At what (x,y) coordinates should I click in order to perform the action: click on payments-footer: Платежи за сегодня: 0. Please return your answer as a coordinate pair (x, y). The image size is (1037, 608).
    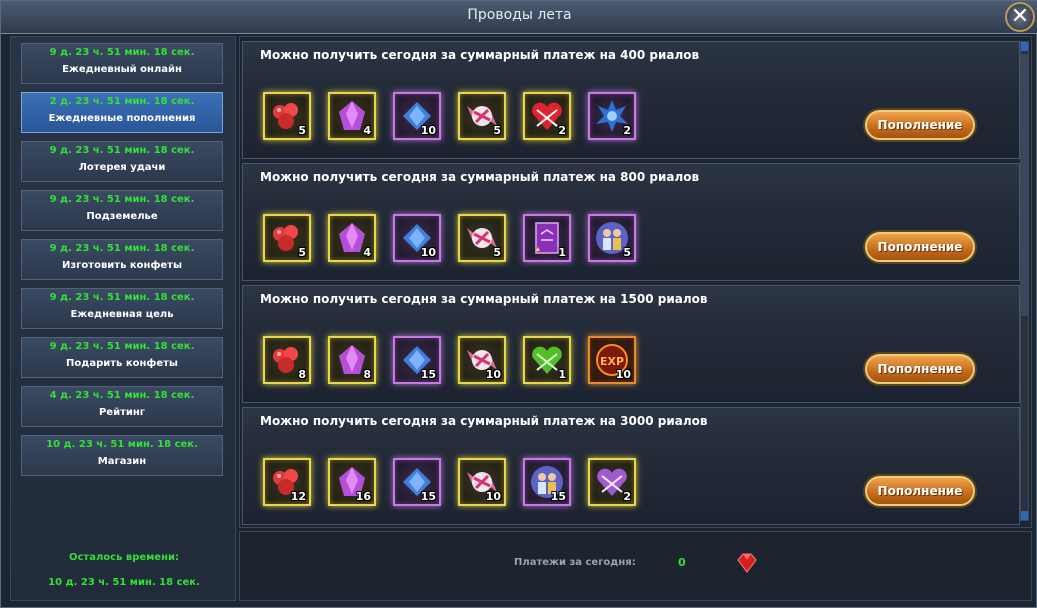
    Looking at the image, I should click on (635, 566).